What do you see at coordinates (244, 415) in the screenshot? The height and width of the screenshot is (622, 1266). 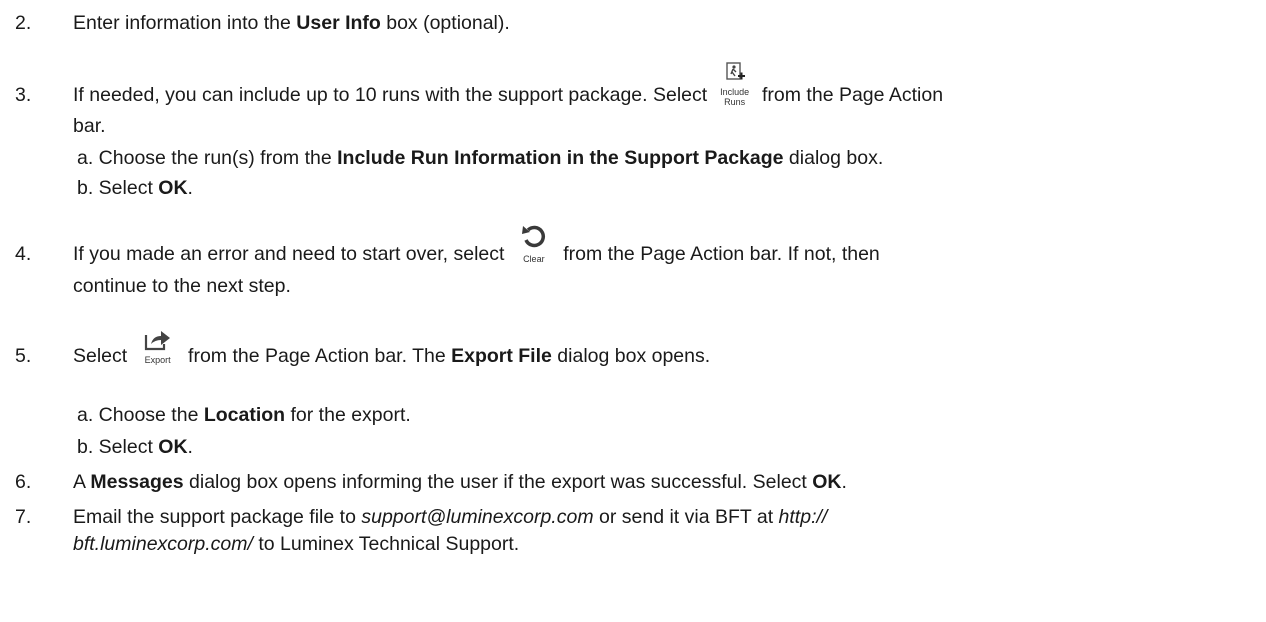 I see `step-5a-text: a. Choose the Location for the export.` at bounding box center [244, 415].